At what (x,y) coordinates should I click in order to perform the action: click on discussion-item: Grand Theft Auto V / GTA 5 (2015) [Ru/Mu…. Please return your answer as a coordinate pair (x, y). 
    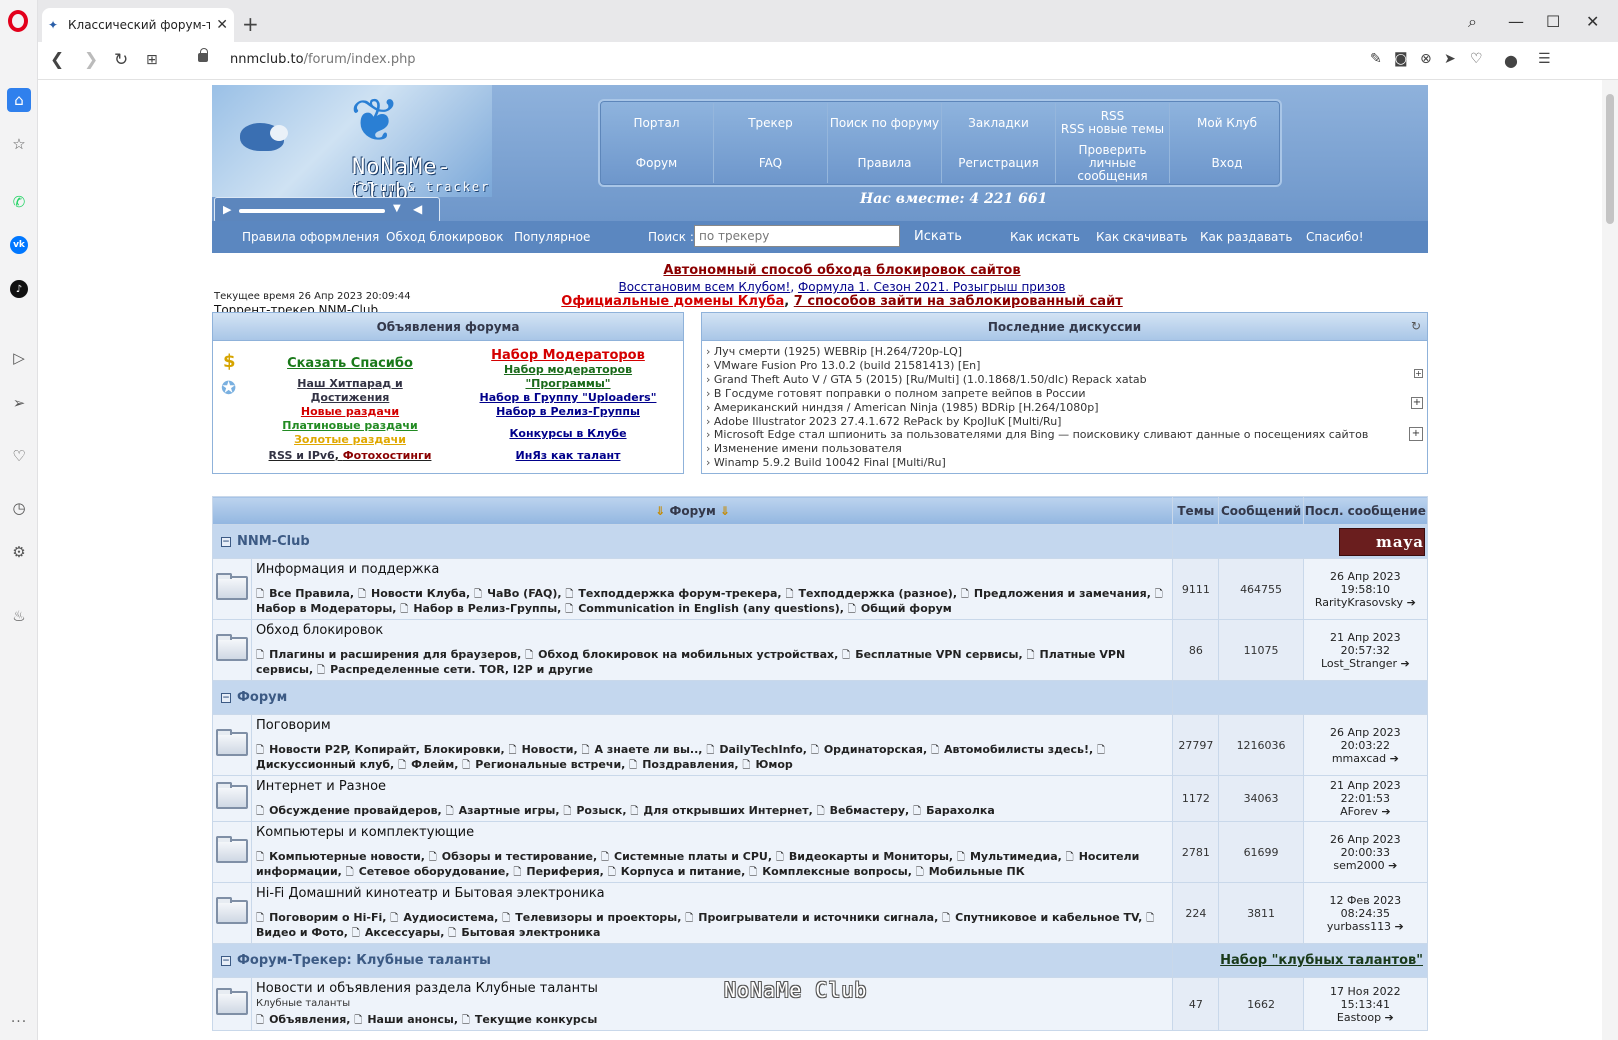
    Looking at the image, I should click on (1064, 380).